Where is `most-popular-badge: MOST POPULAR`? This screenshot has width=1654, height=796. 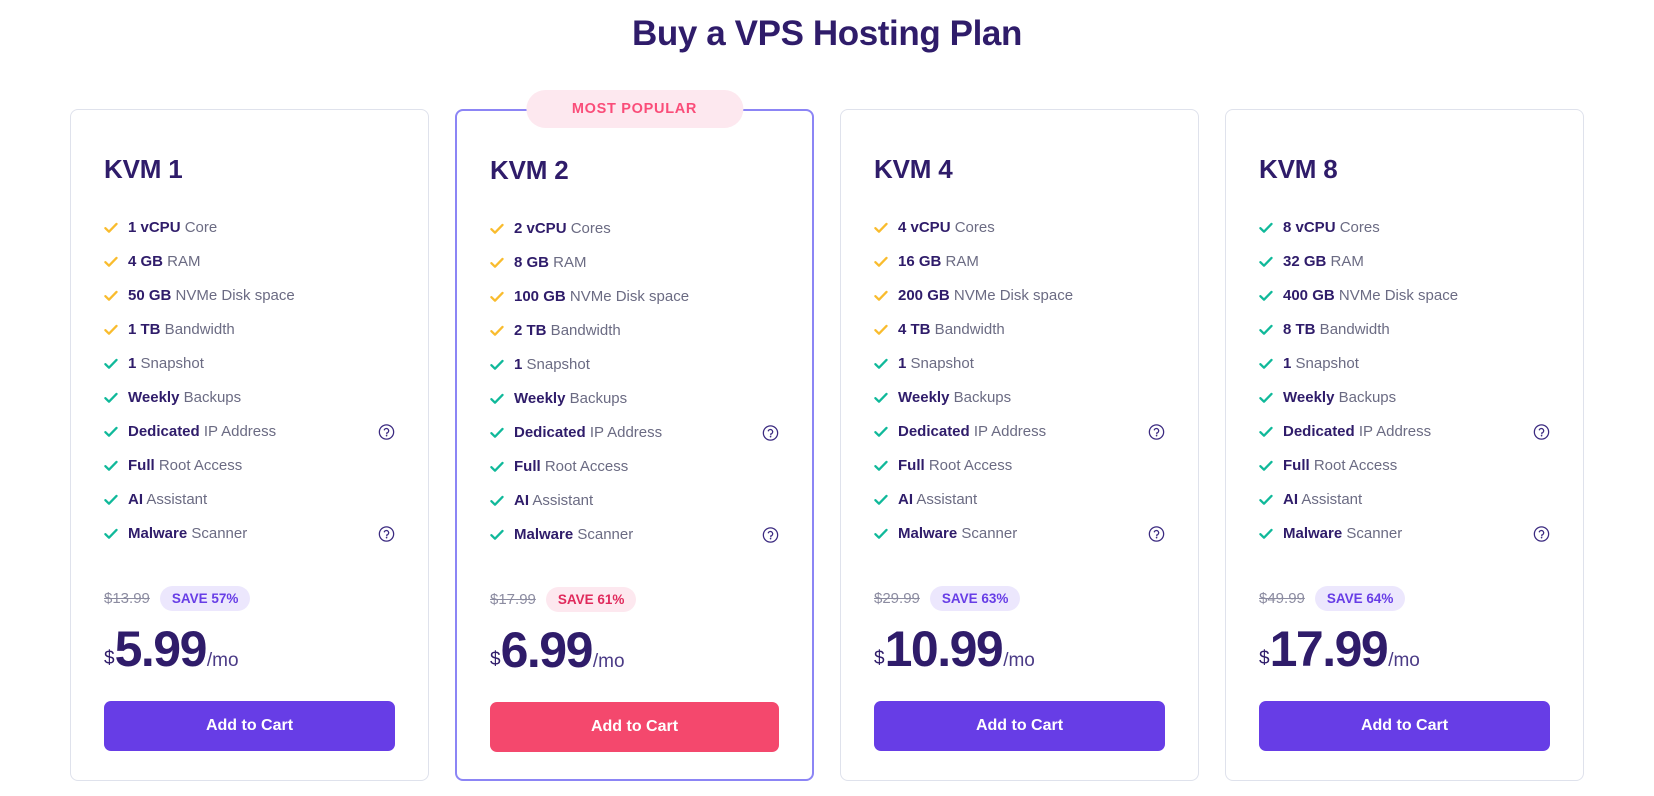 most-popular-badge: MOST POPULAR is located at coordinates (634, 109).